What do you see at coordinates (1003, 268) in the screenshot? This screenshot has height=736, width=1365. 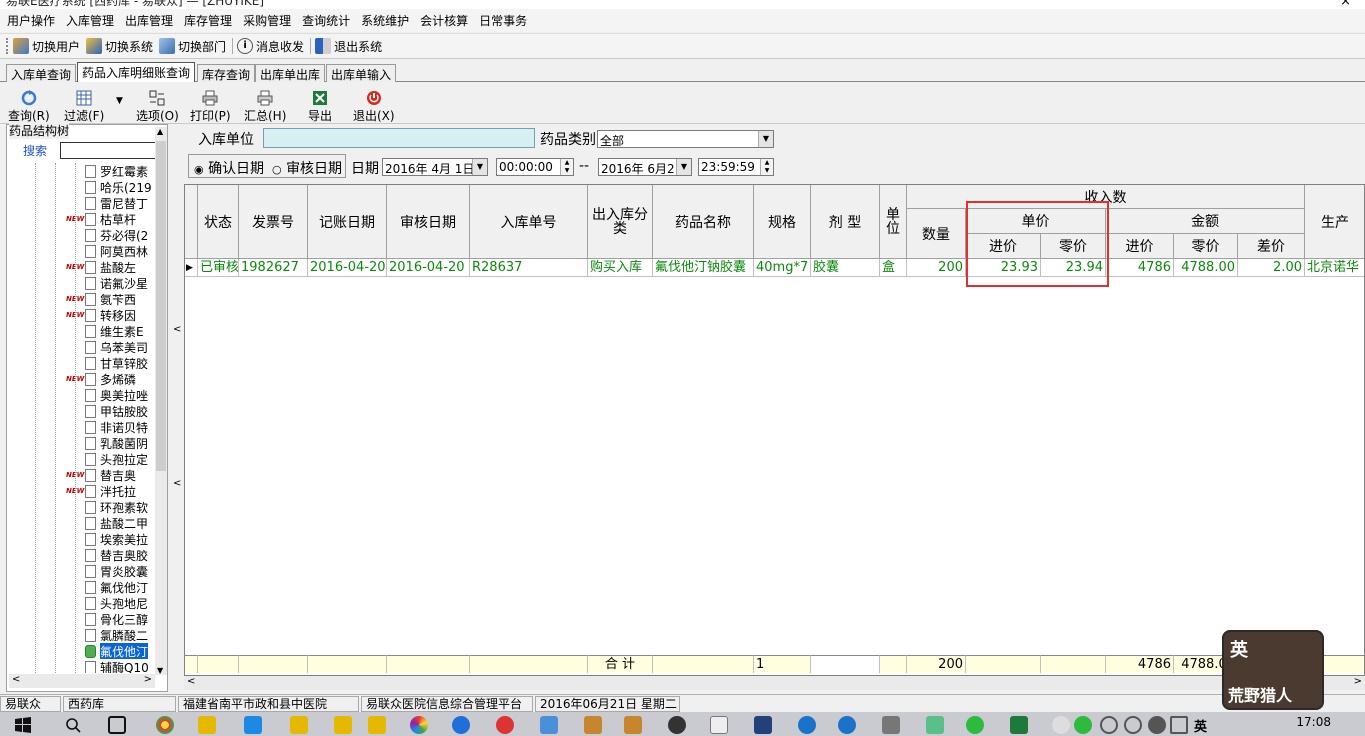 I see `cell-price-buy: 23.93` at bounding box center [1003, 268].